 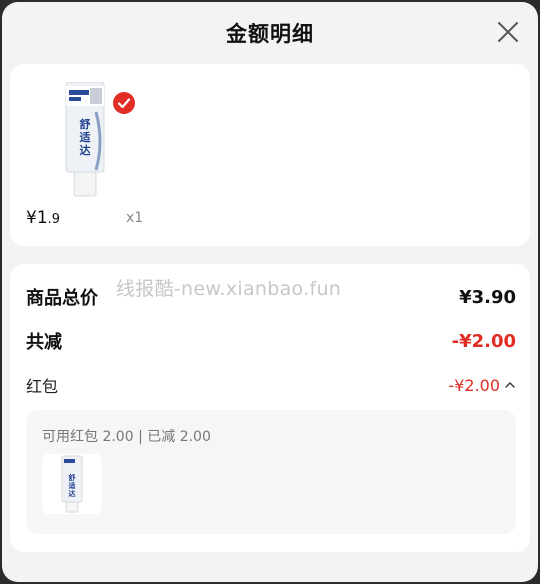 I want to click on hongbao-label: 红包, so click(x=42, y=386).